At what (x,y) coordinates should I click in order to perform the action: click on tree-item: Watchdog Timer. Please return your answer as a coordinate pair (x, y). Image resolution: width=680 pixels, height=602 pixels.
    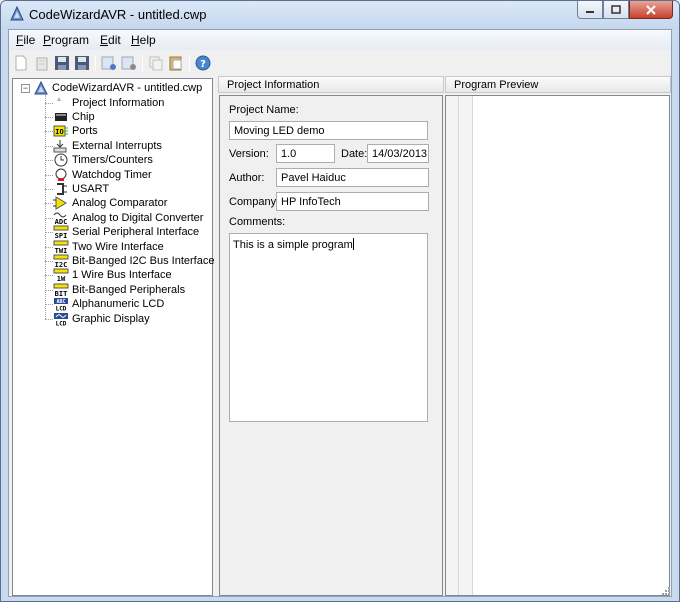
    Looking at the image, I should click on (102, 175).